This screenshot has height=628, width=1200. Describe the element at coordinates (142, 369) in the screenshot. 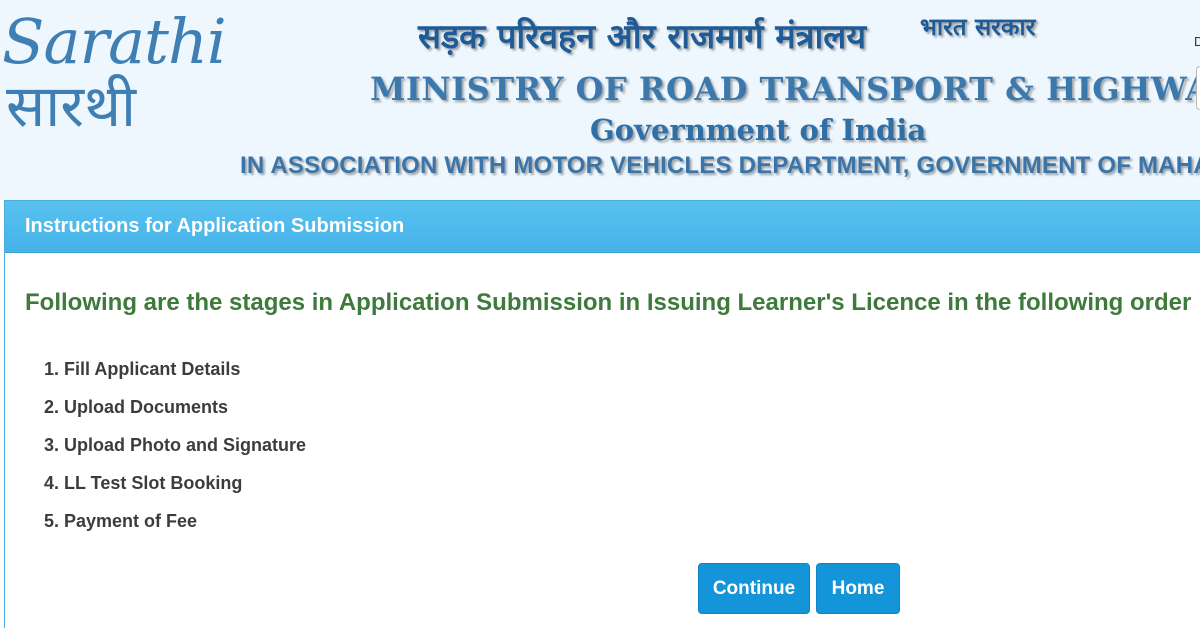

I see `stage-item: 1. Fill Applicant Details` at that location.